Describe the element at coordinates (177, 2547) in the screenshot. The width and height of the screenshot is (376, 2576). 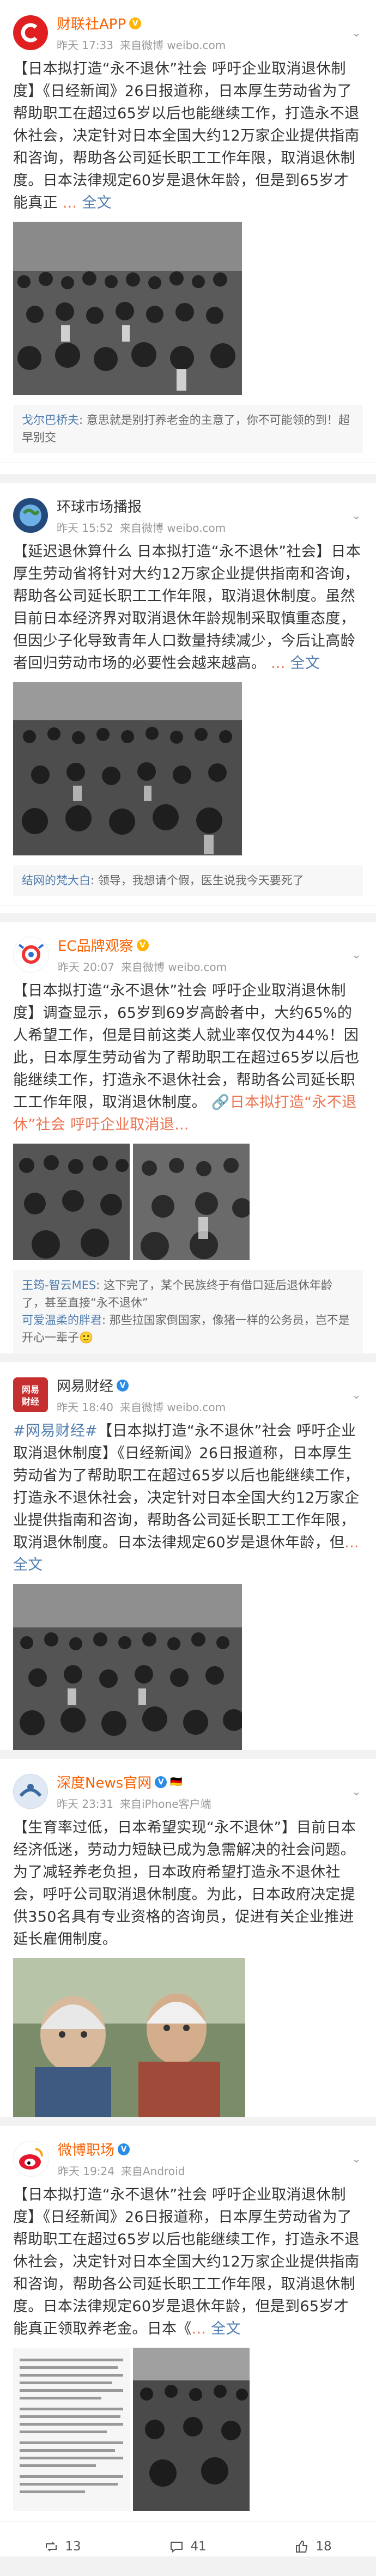
I see `comment-icon` at that location.